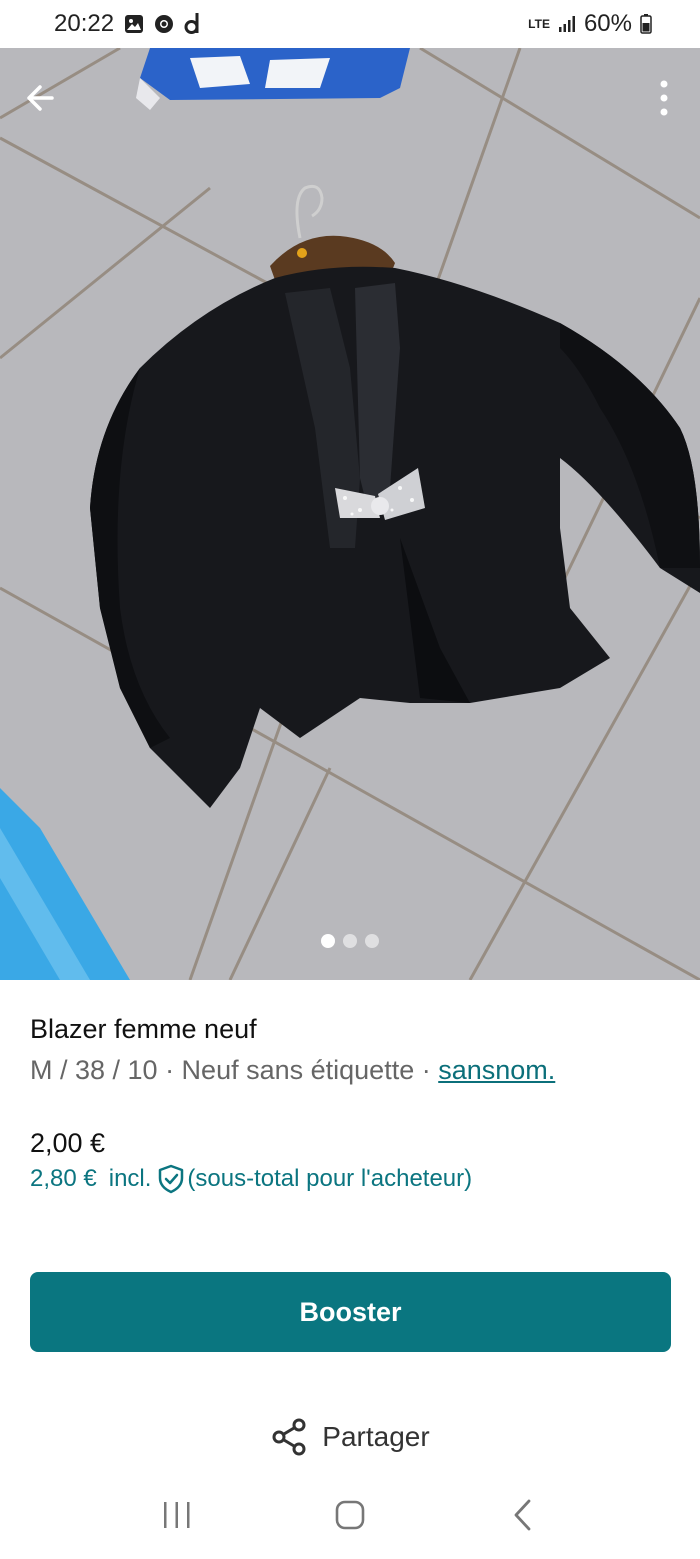  I want to click on booster-button: Booster, so click(350, 1312).